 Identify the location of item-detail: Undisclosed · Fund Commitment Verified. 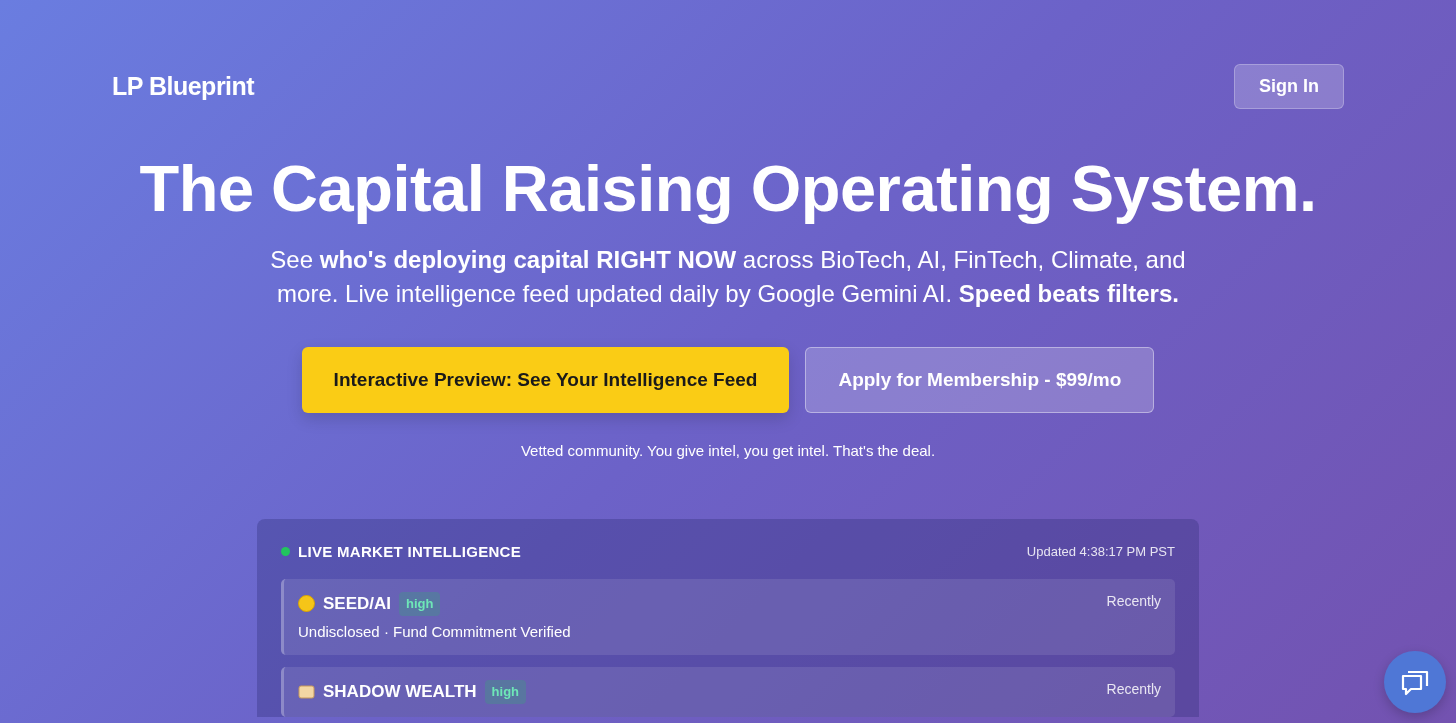
(435, 631).